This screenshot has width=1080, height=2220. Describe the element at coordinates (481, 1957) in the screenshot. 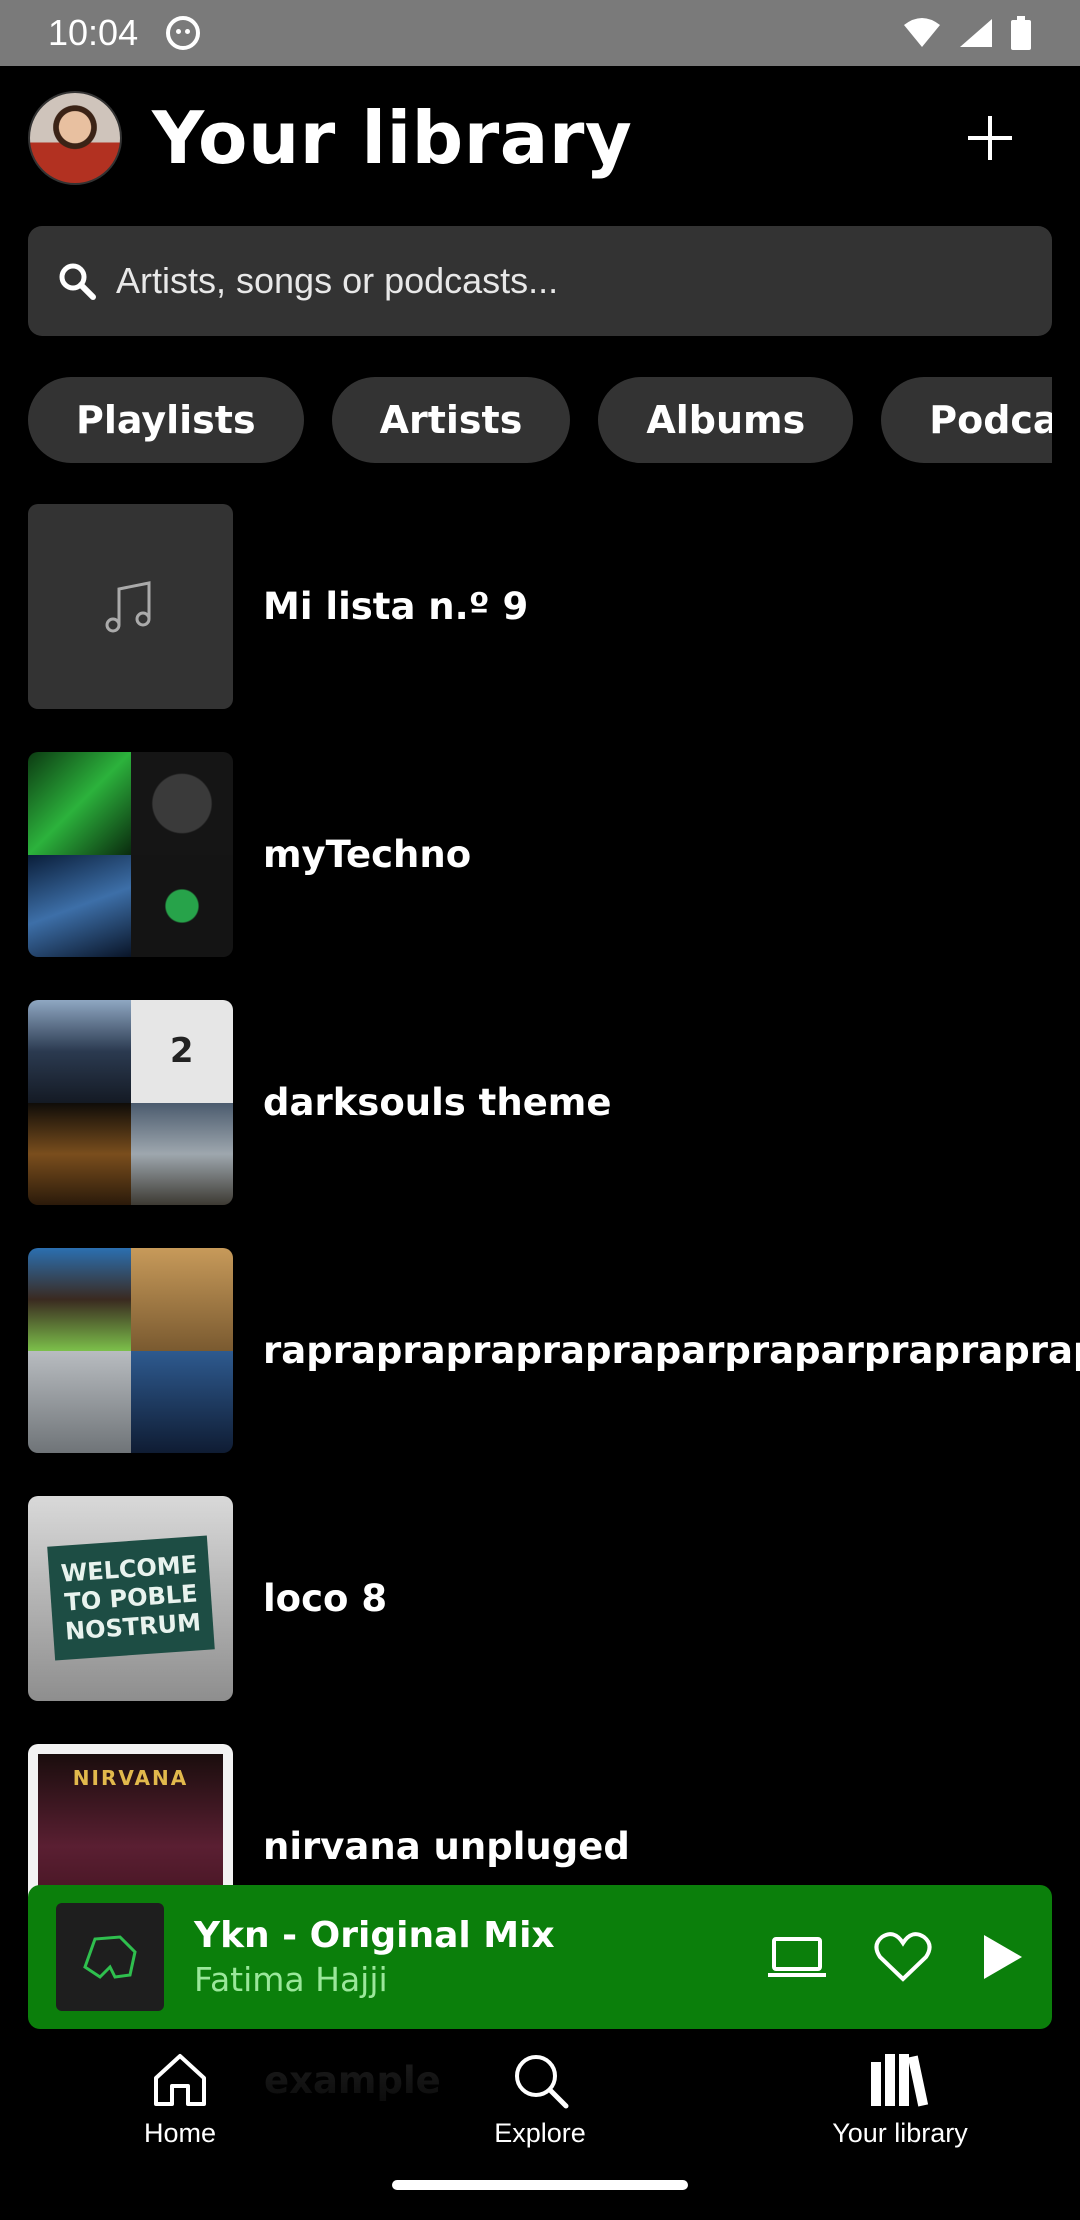

I see `now-playing-text: Ykn - Original Mix Fatima Hajji` at that location.